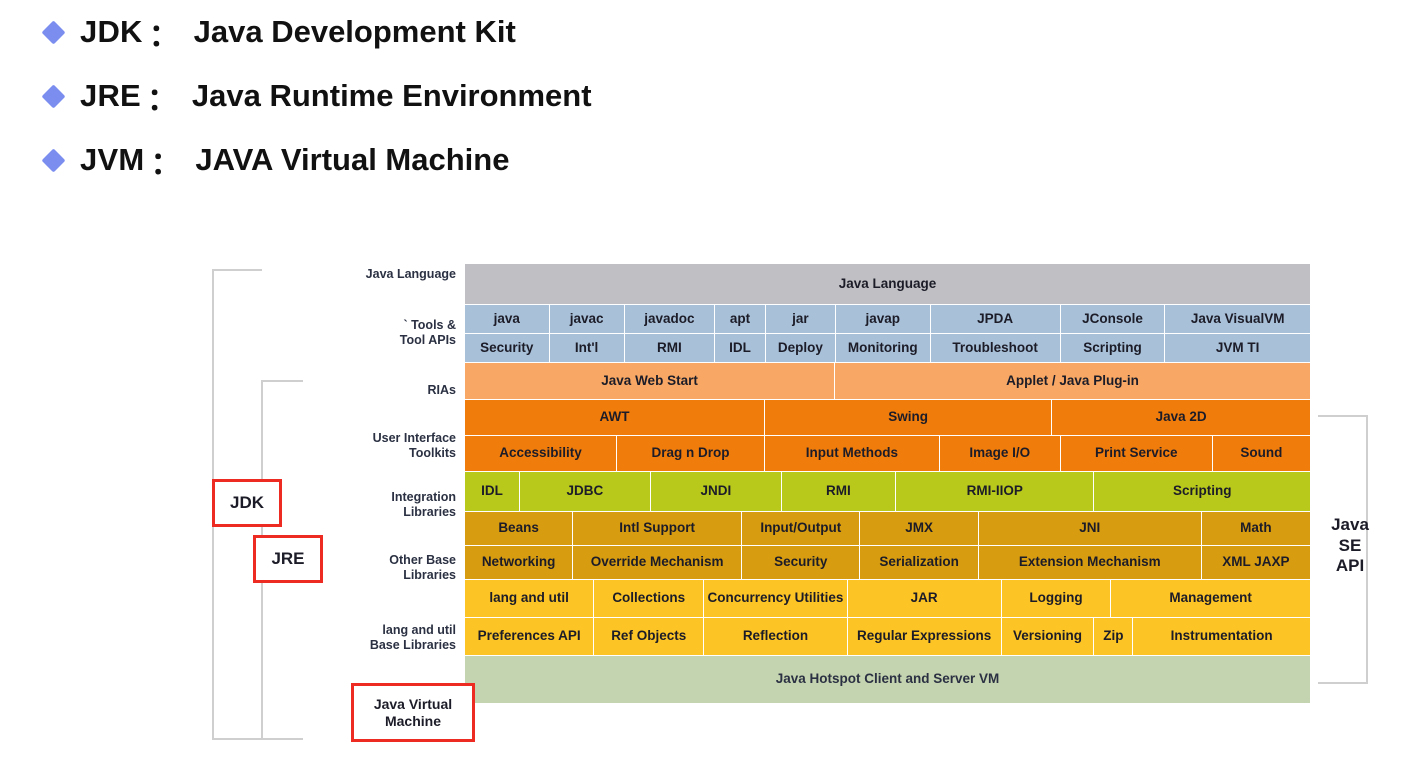  I want to click on table-cell: JNI, so click(1090, 529).